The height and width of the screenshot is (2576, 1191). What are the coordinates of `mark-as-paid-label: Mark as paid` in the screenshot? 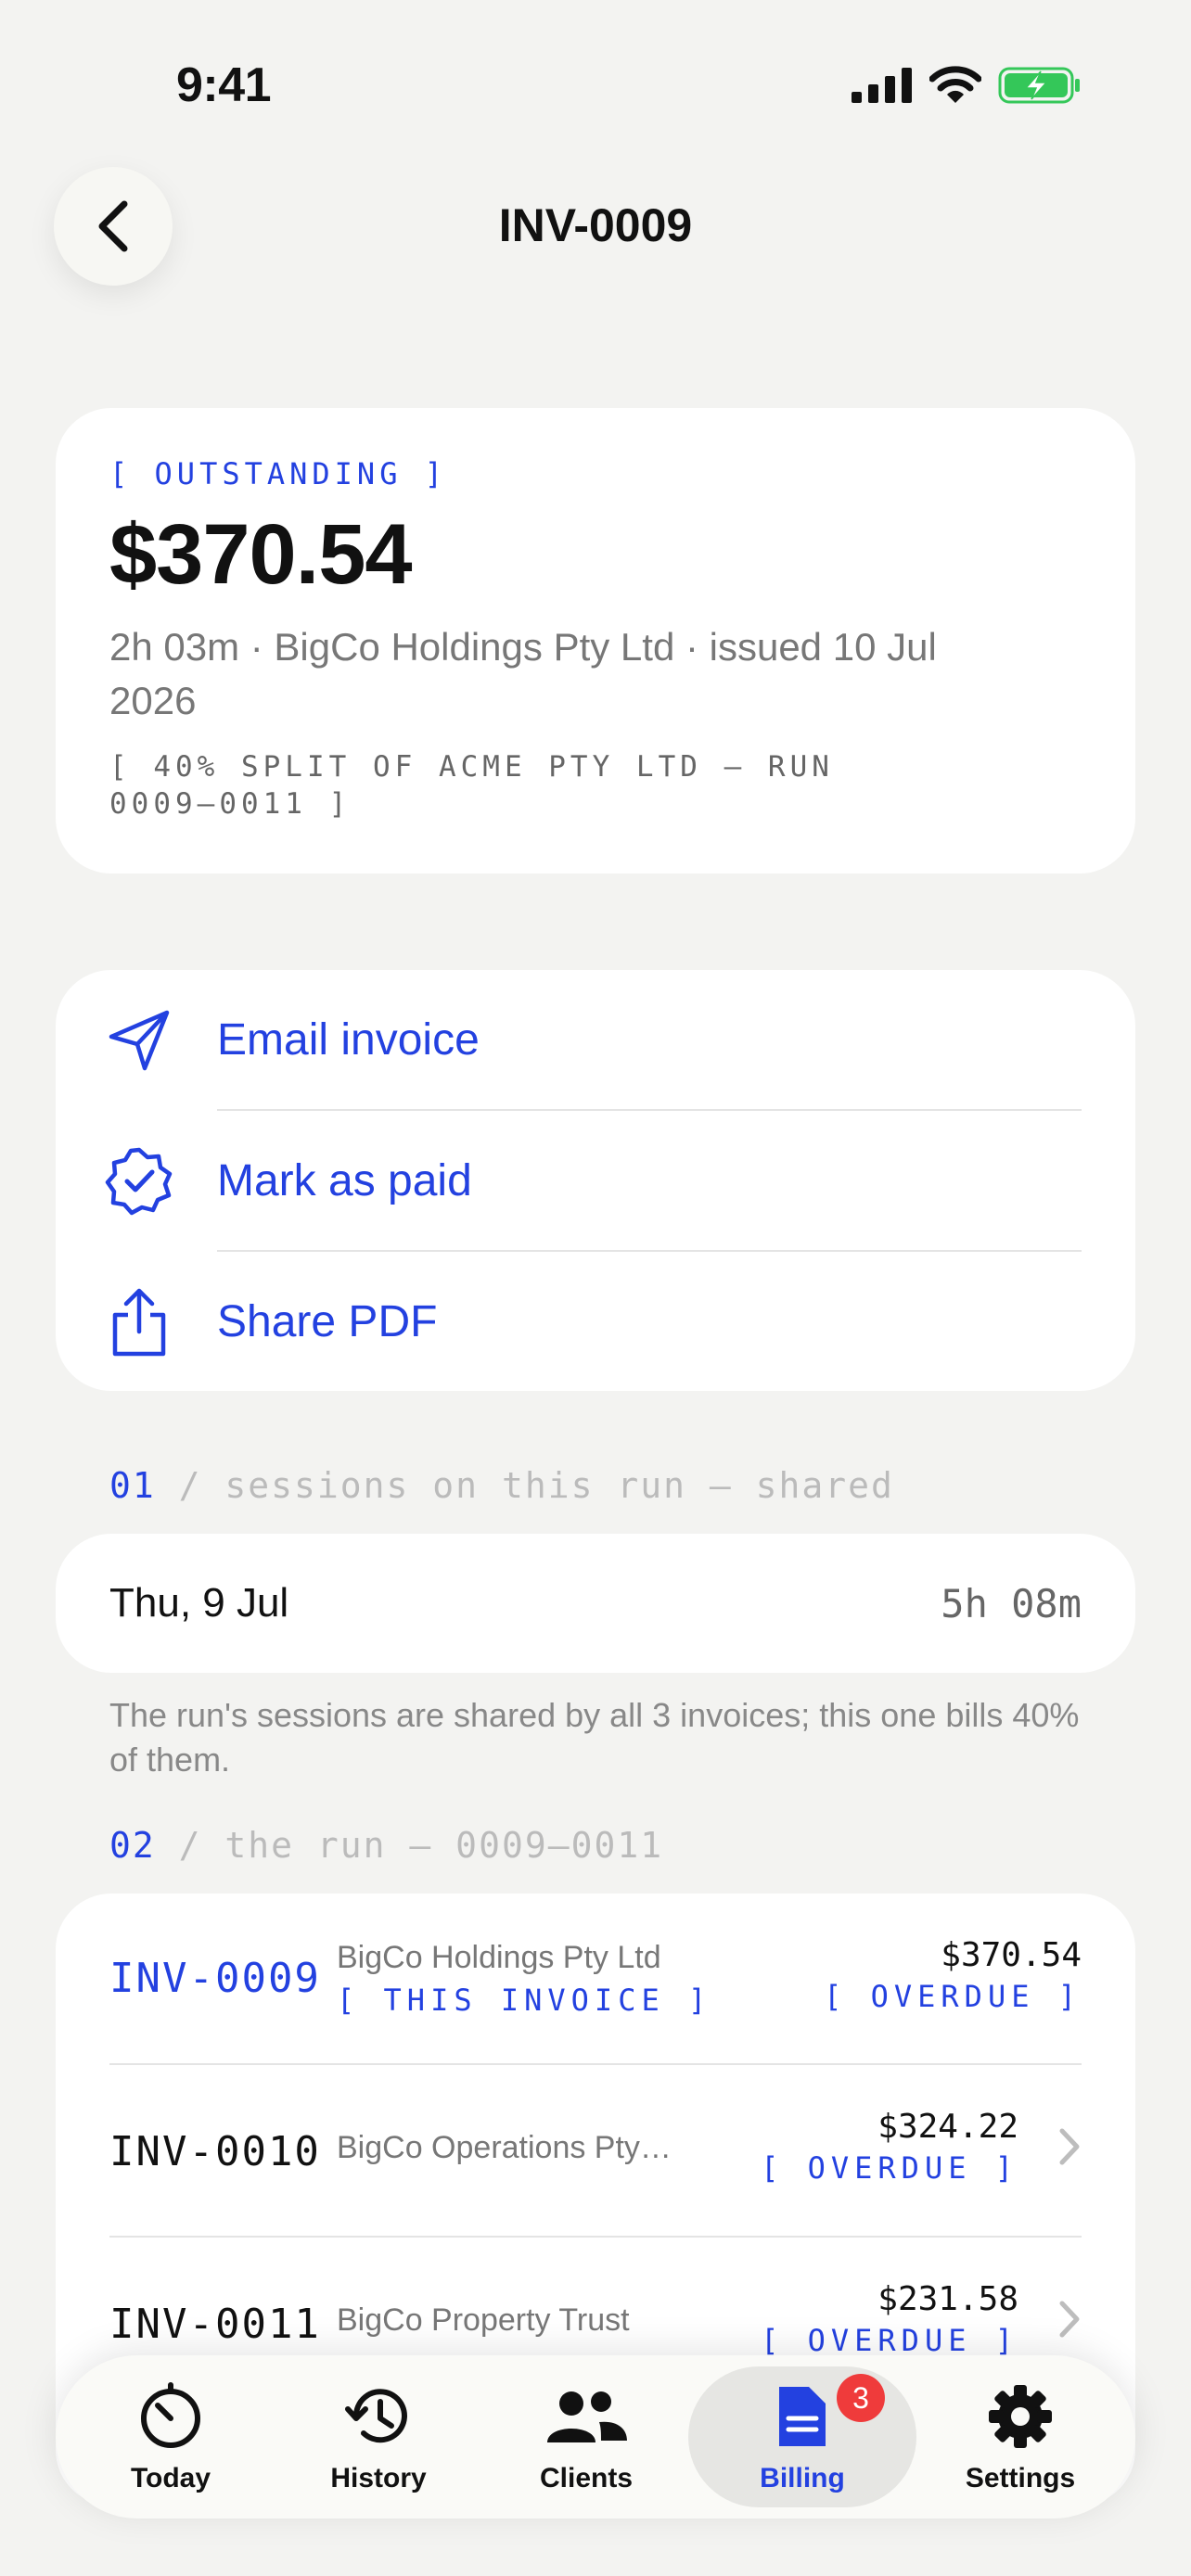 It's located at (344, 1180).